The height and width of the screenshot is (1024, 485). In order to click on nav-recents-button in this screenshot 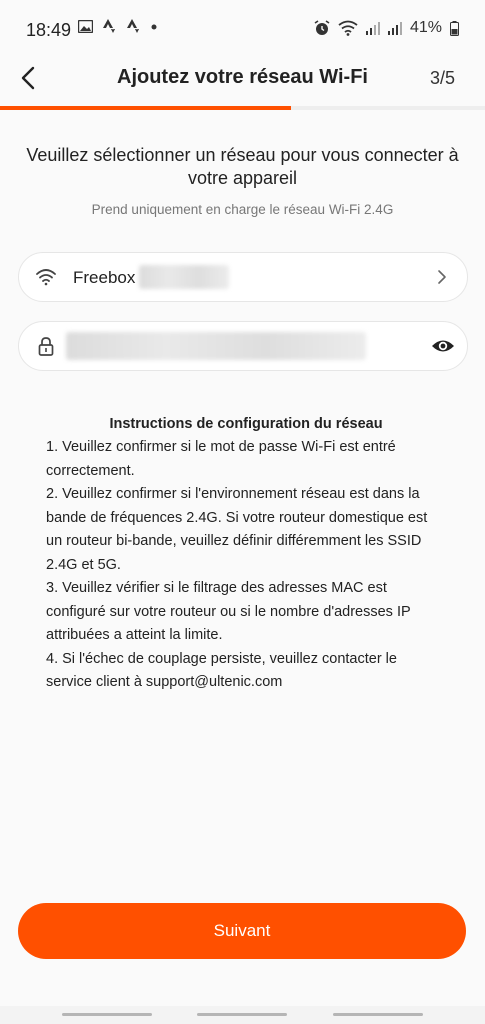, I will do `click(107, 1014)`.